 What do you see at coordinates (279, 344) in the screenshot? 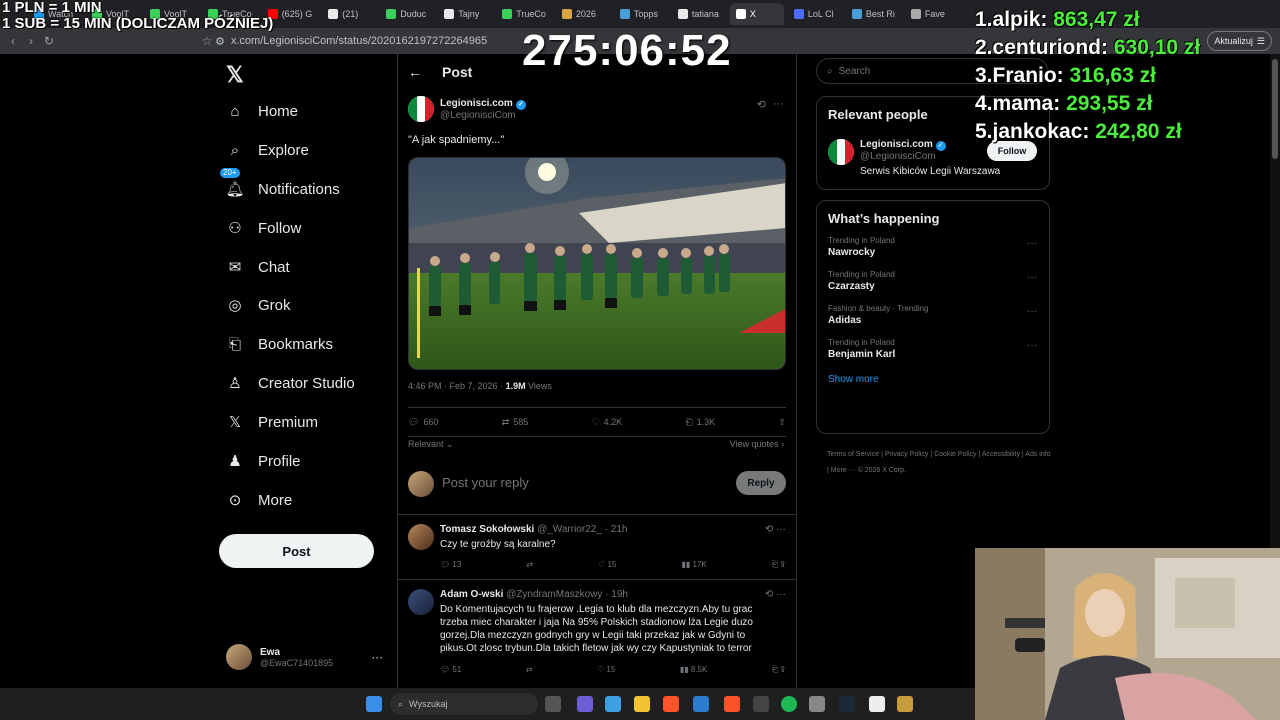
I see `nav-bookmarks: ⎗ Bookmarks` at bounding box center [279, 344].